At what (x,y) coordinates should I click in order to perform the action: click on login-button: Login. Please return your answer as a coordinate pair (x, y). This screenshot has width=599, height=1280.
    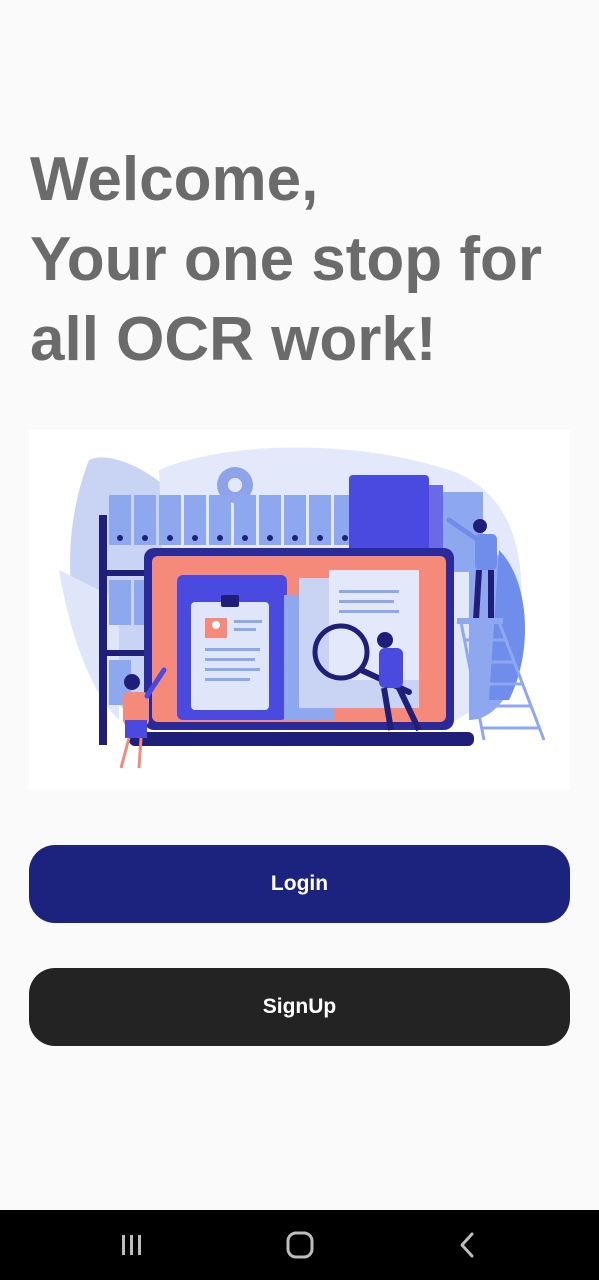
    Looking at the image, I should click on (299, 884).